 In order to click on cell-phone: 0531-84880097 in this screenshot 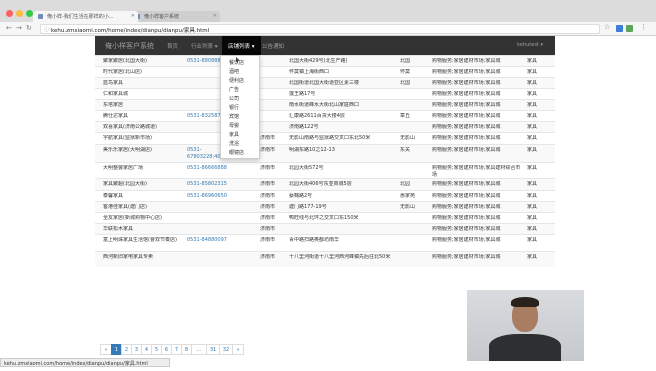, I will do `click(221, 240)`.